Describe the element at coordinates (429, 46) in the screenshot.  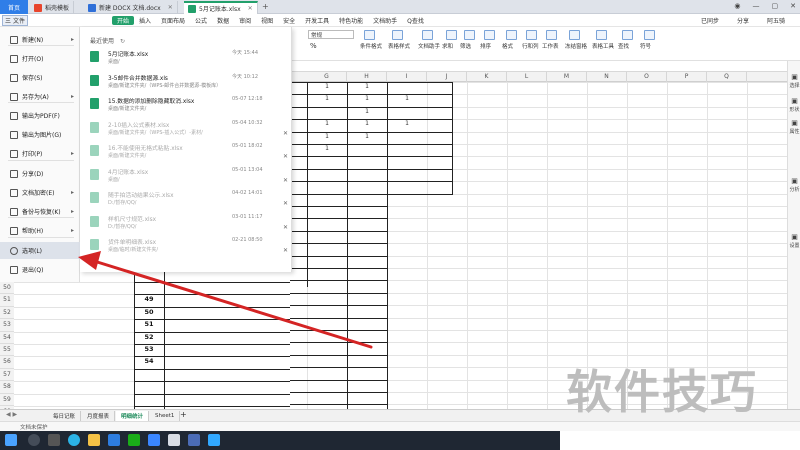
I see `toolbar-button-2: 文档助手` at that location.